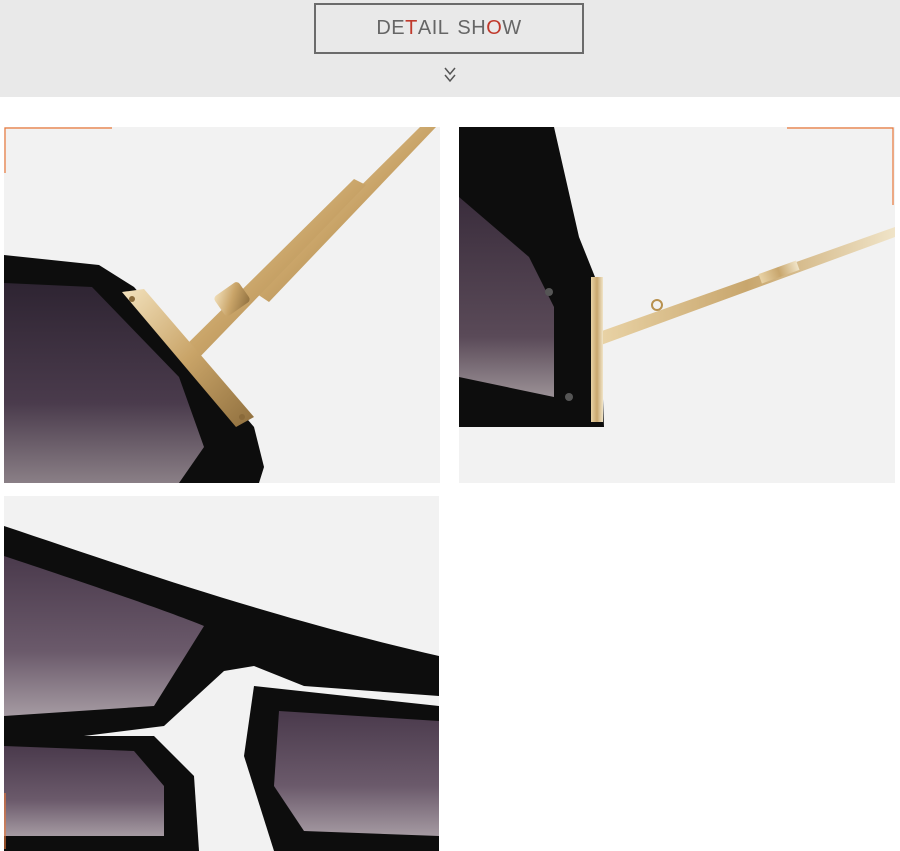 This screenshot has width=900, height=851. I want to click on title-accent-2: O, so click(494, 28).